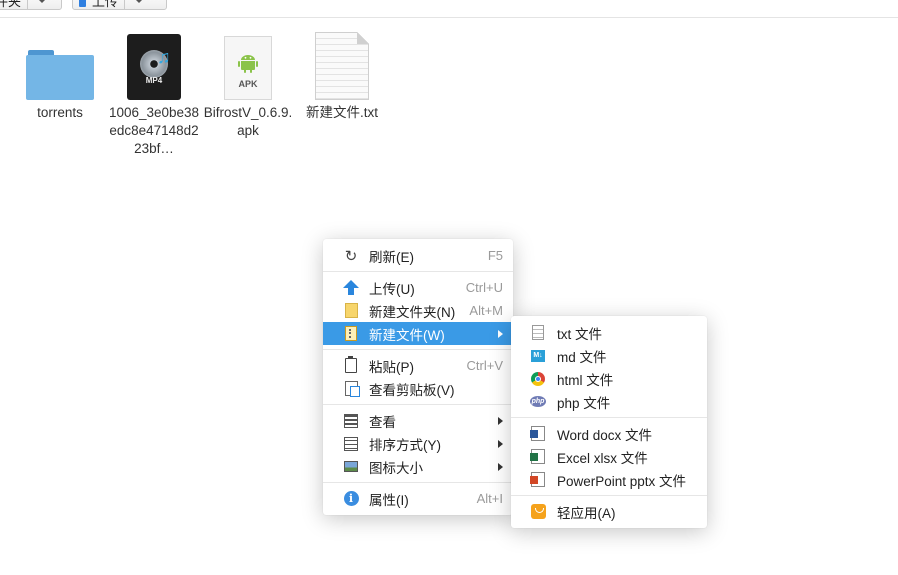 The image size is (898, 575). Describe the element at coordinates (609, 355) in the screenshot. I see `submenu-item-md: M↓ md 文件` at that location.